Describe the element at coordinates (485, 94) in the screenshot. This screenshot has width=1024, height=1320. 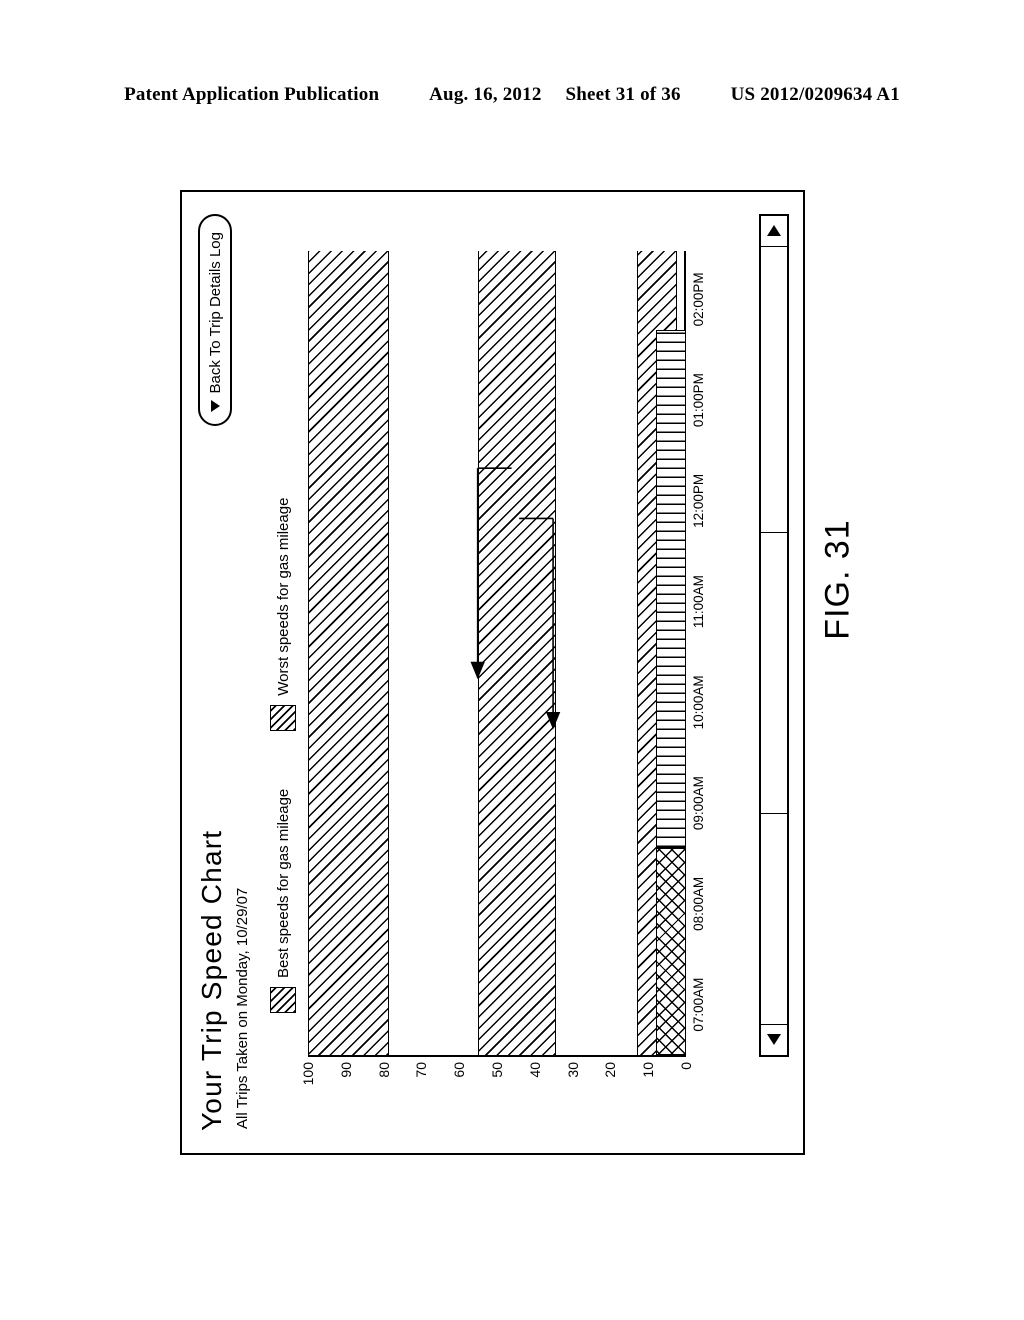
I see `patent-date-text: Aug. 16, 2012` at that location.